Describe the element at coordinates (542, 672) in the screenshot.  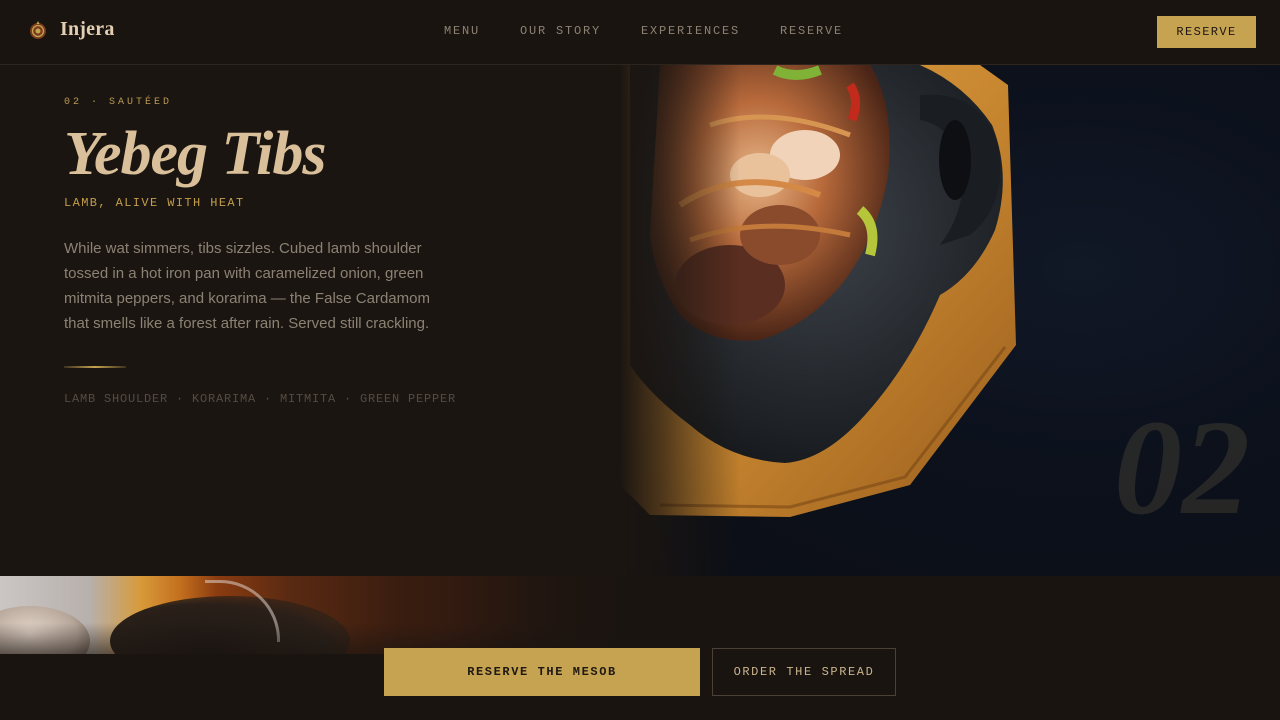
I see `reserve-the-mesob-button: RESERVE THE MESOB` at that location.